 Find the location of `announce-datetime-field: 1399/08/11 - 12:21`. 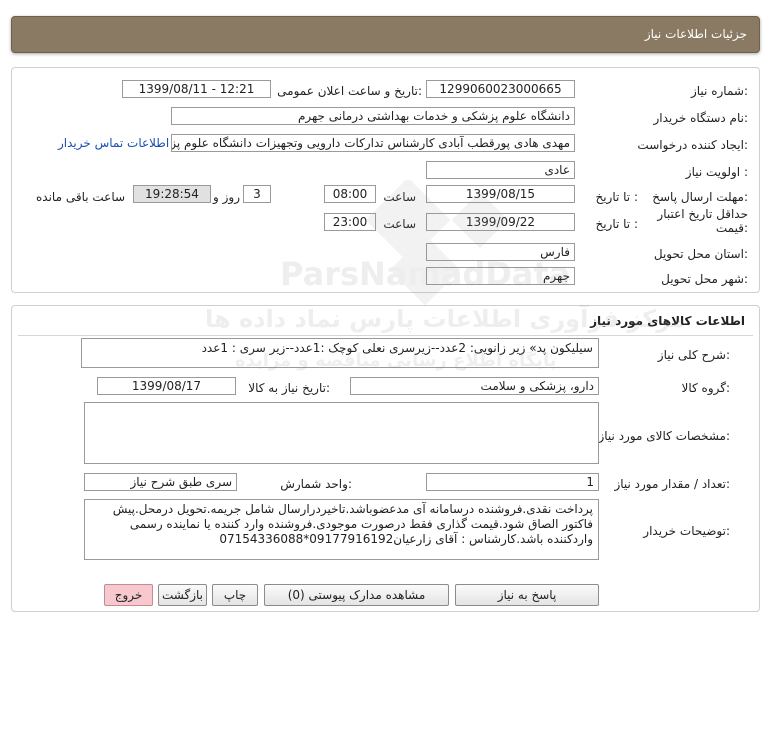

announce-datetime-field: 1399/08/11 - 12:21 is located at coordinates (196, 89).